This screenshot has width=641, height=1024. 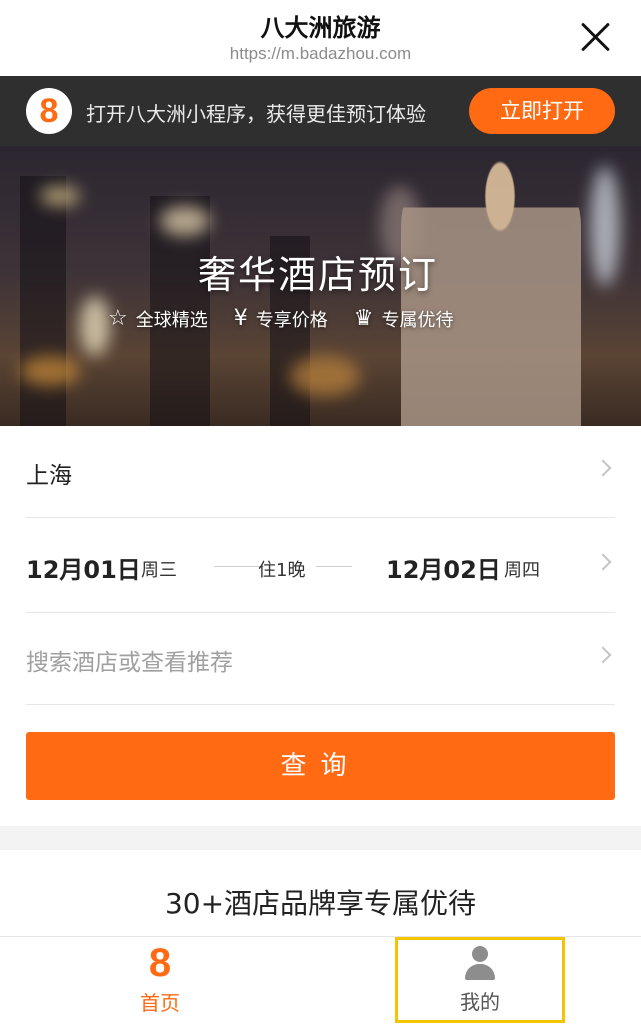 I want to click on user-icon, so click(x=480, y=964).